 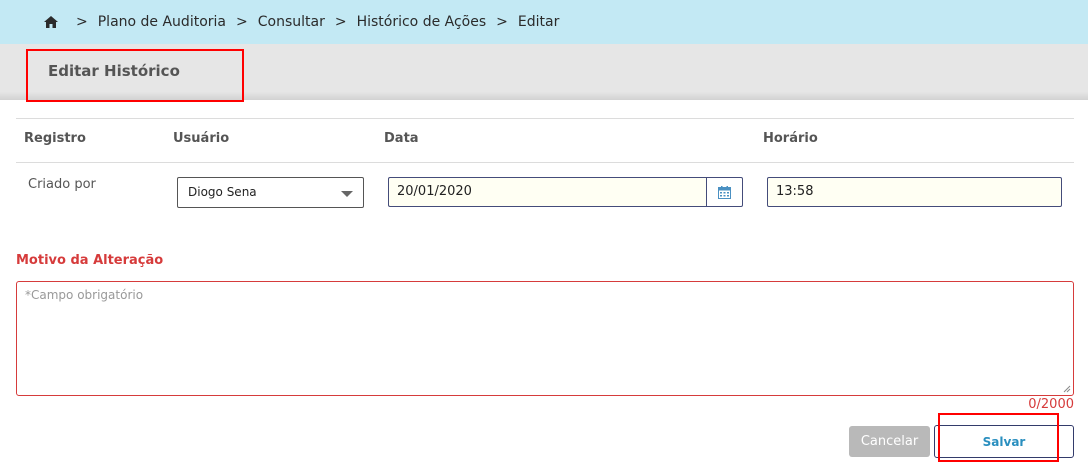 I want to click on data-input: 20/01/2020, so click(x=547, y=192).